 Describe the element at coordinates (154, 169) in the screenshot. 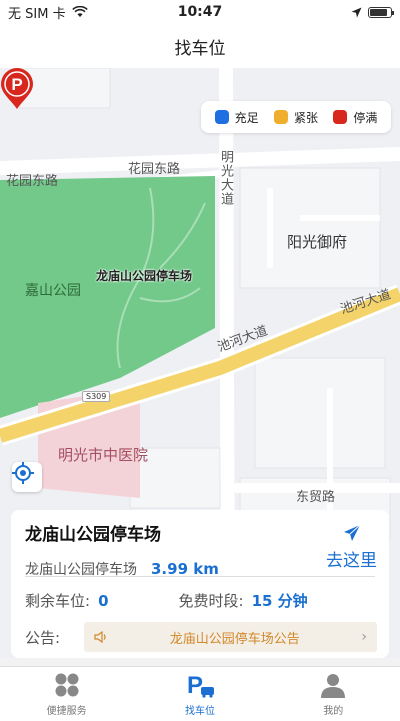

I see `map-label-huayuan-east-2: 花园东路` at that location.